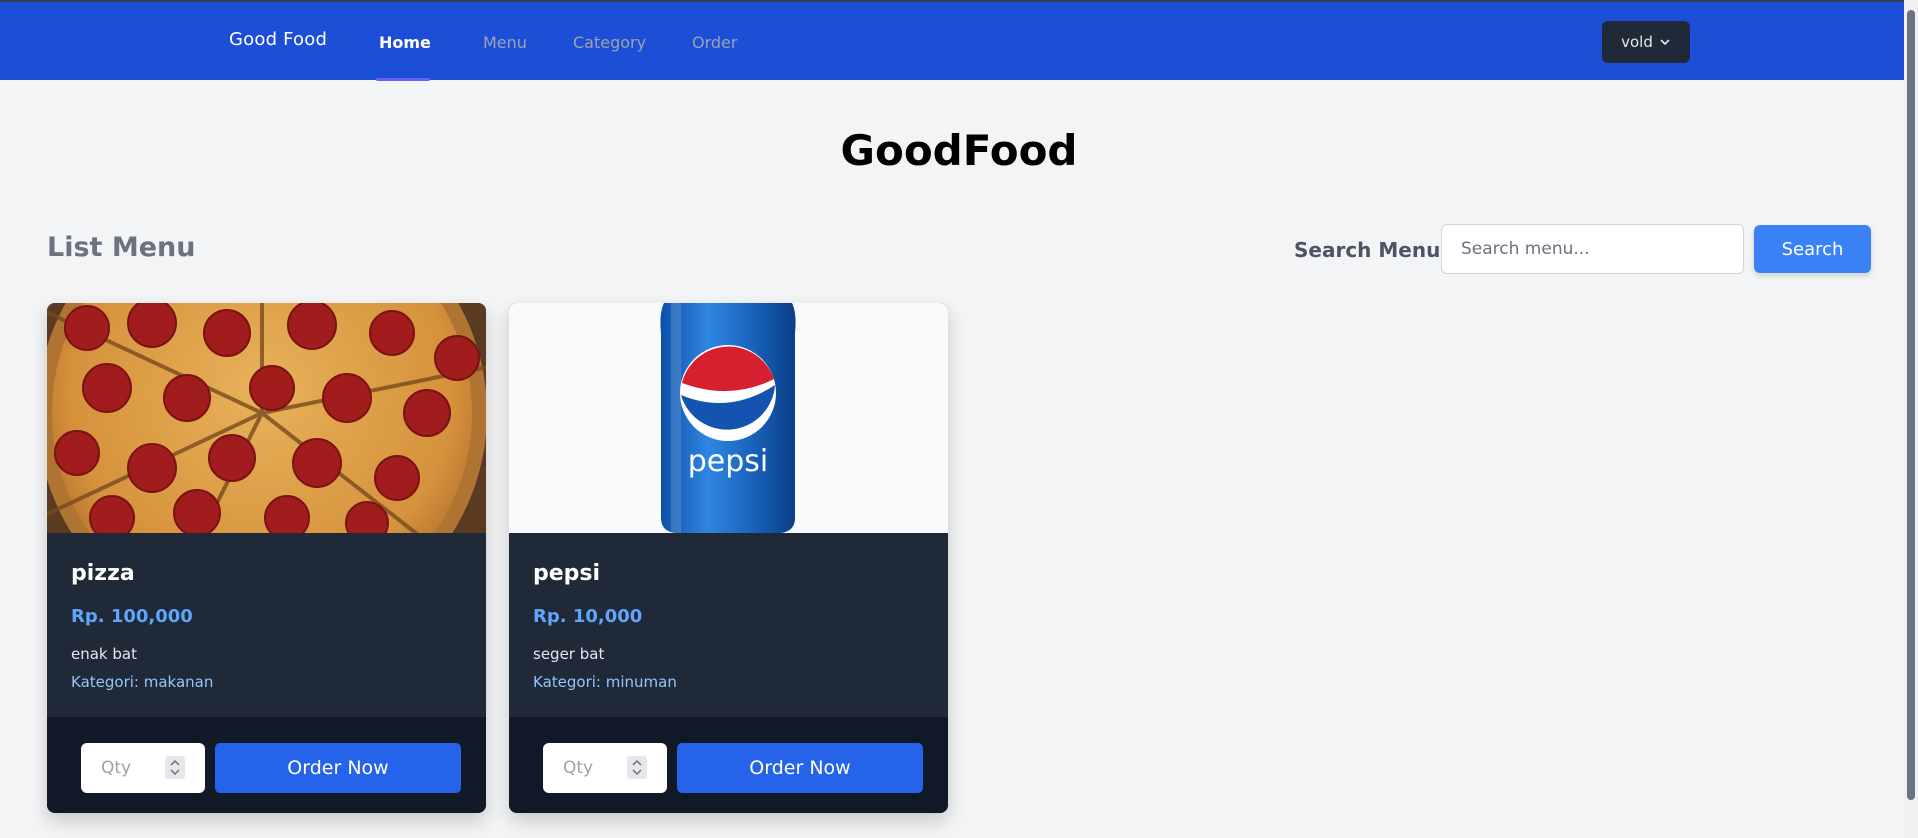  I want to click on item-name: pepsi, so click(567, 573).